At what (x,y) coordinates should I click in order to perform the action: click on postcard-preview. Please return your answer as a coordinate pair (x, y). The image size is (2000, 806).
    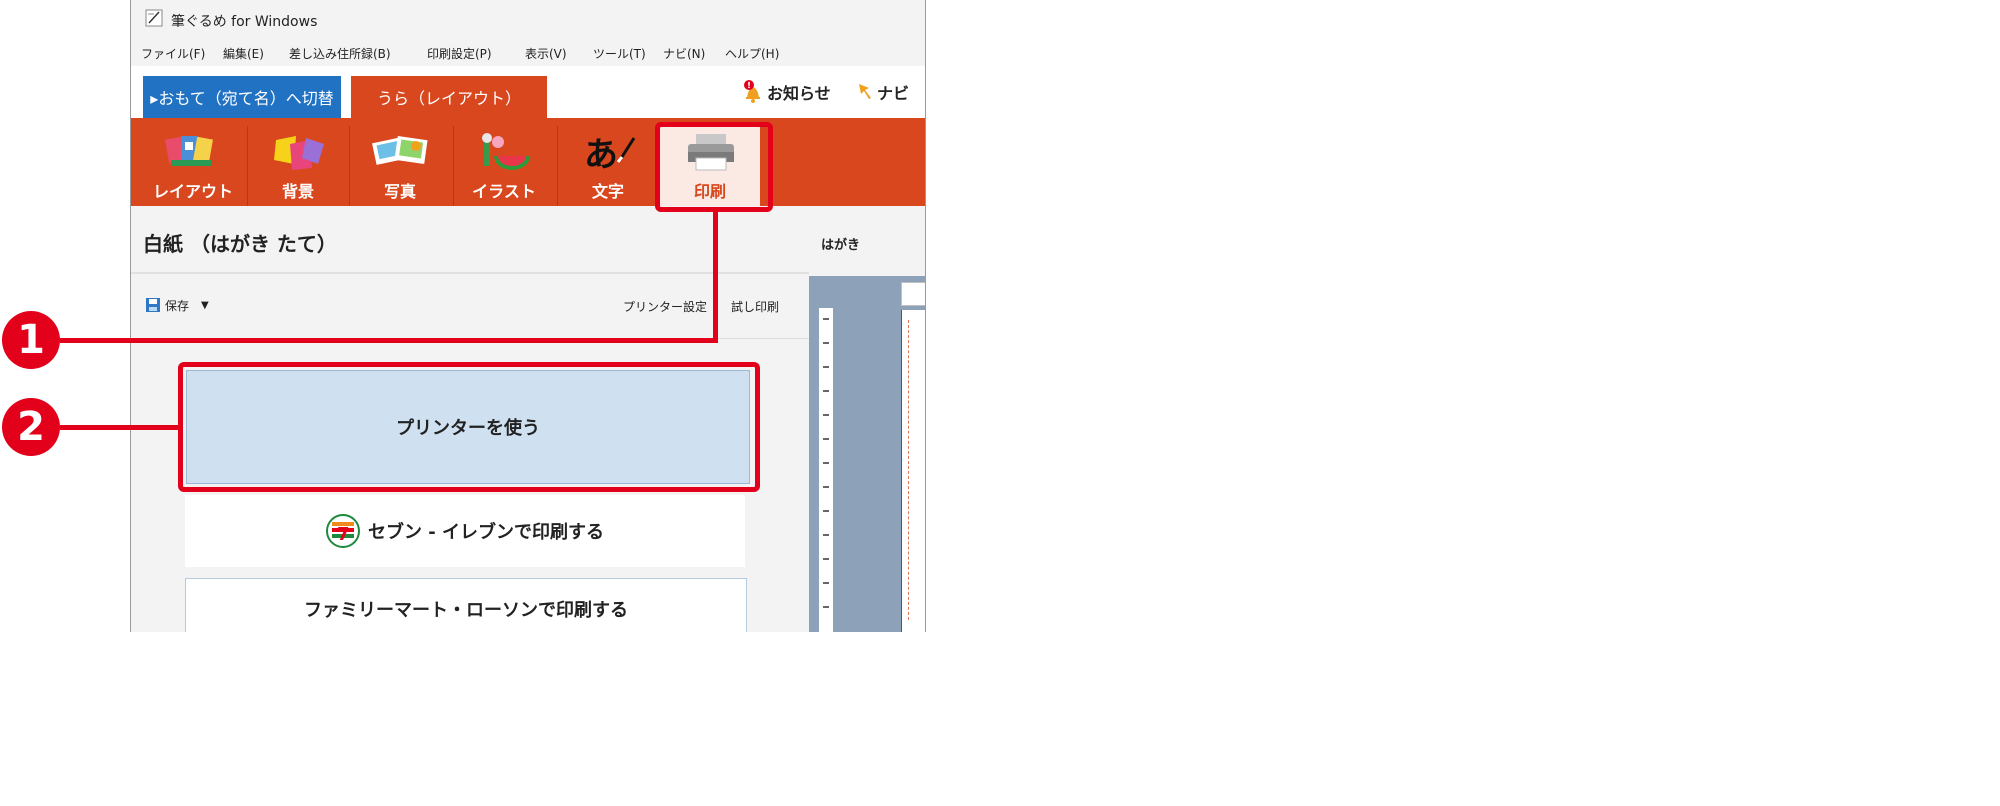
    Looking at the image, I should click on (913, 471).